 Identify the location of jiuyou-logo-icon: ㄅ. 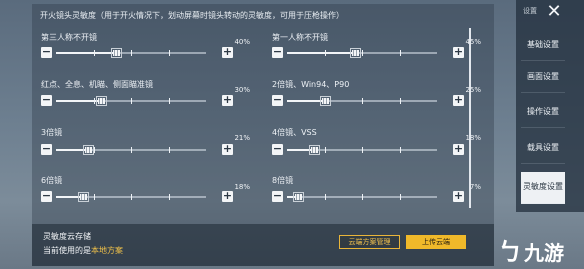
(510, 252).